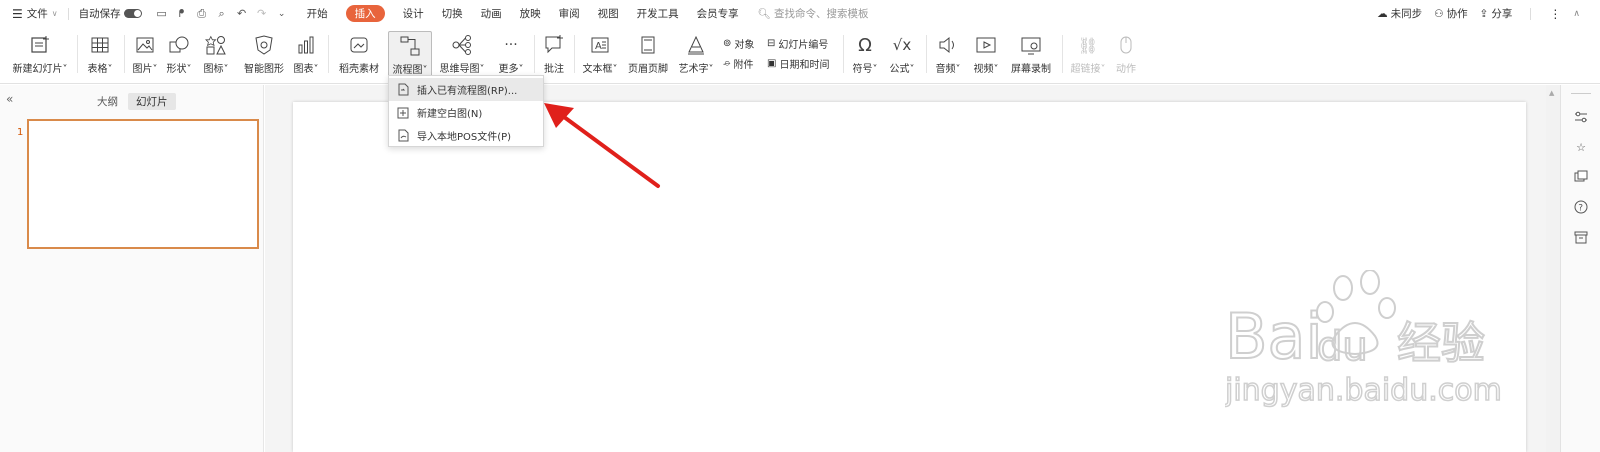 The width and height of the screenshot is (1600, 452). I want to click on picture-button: 图片˅, so click(145, 55).